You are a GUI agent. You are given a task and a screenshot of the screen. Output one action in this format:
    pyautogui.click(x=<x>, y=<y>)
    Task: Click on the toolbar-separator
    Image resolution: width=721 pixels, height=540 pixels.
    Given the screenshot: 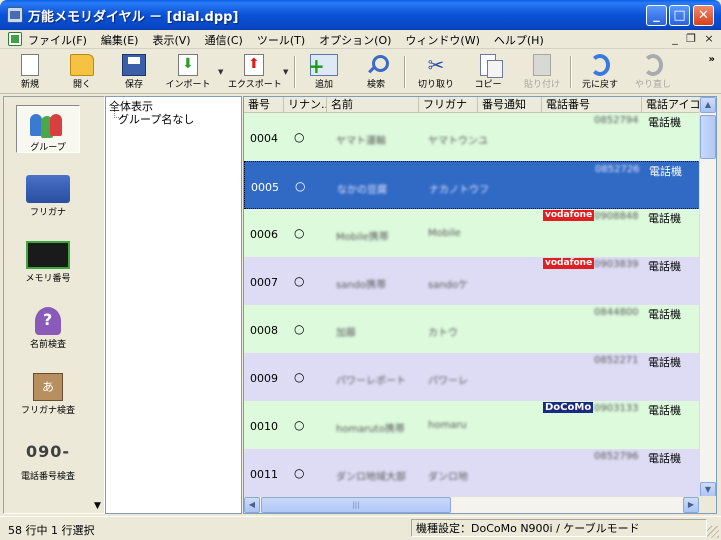 What is the action you would take?
    pyautogui.click(x=405, y=72)
    